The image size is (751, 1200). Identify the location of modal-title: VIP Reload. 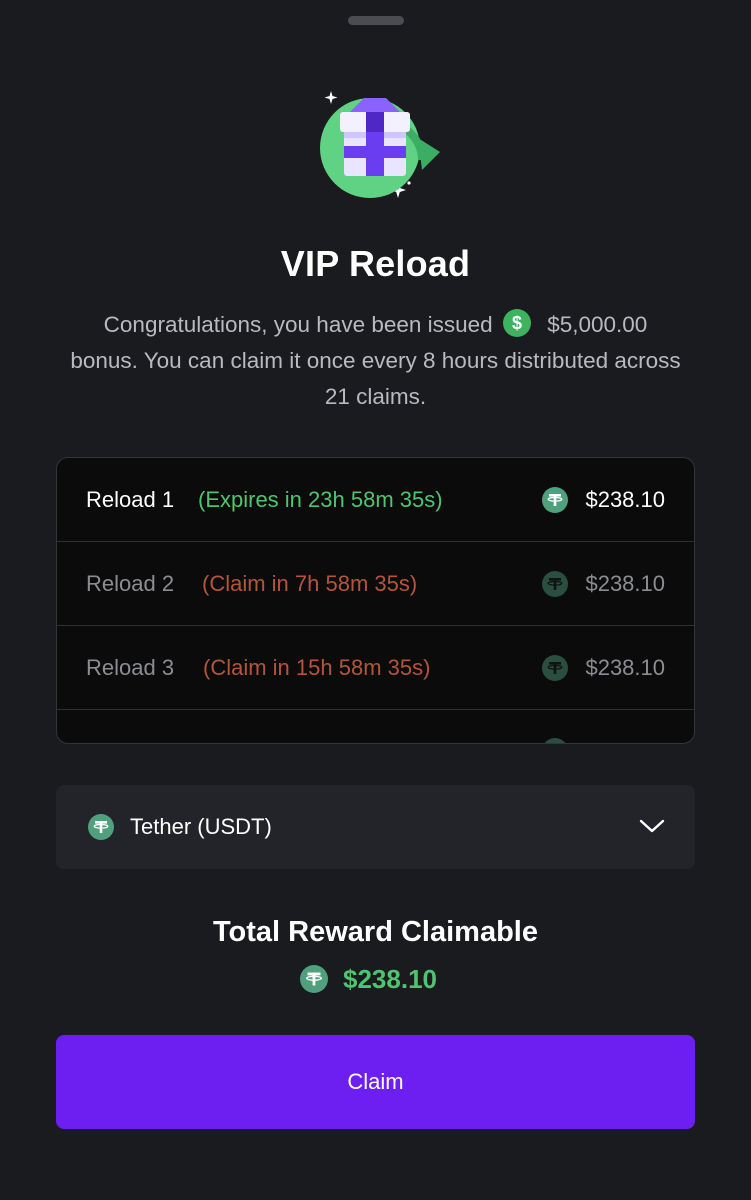
(375, 263).